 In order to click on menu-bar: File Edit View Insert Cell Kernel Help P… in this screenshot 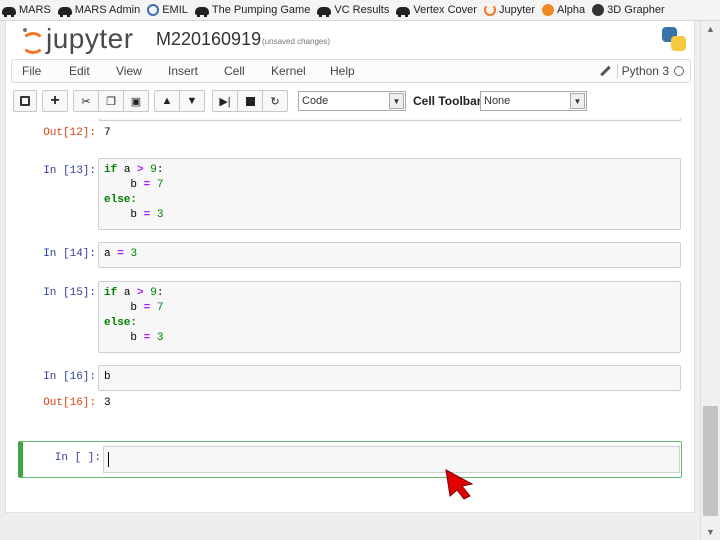, I will do `click(351, 71)`.